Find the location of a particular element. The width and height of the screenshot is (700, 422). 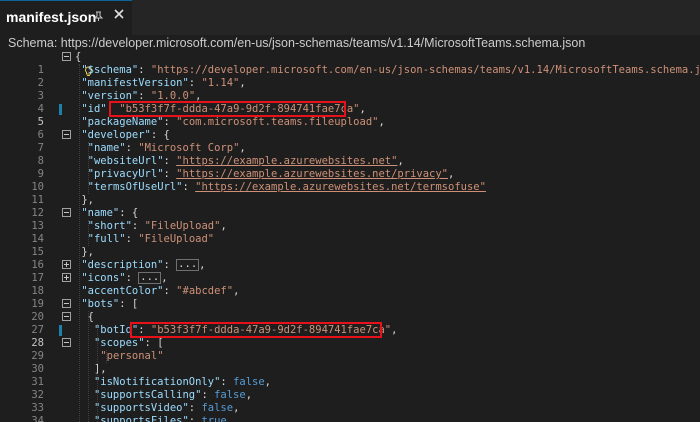

code-line: 8 "name": "Microsoft Corp", is located at coordinates (350, 154).